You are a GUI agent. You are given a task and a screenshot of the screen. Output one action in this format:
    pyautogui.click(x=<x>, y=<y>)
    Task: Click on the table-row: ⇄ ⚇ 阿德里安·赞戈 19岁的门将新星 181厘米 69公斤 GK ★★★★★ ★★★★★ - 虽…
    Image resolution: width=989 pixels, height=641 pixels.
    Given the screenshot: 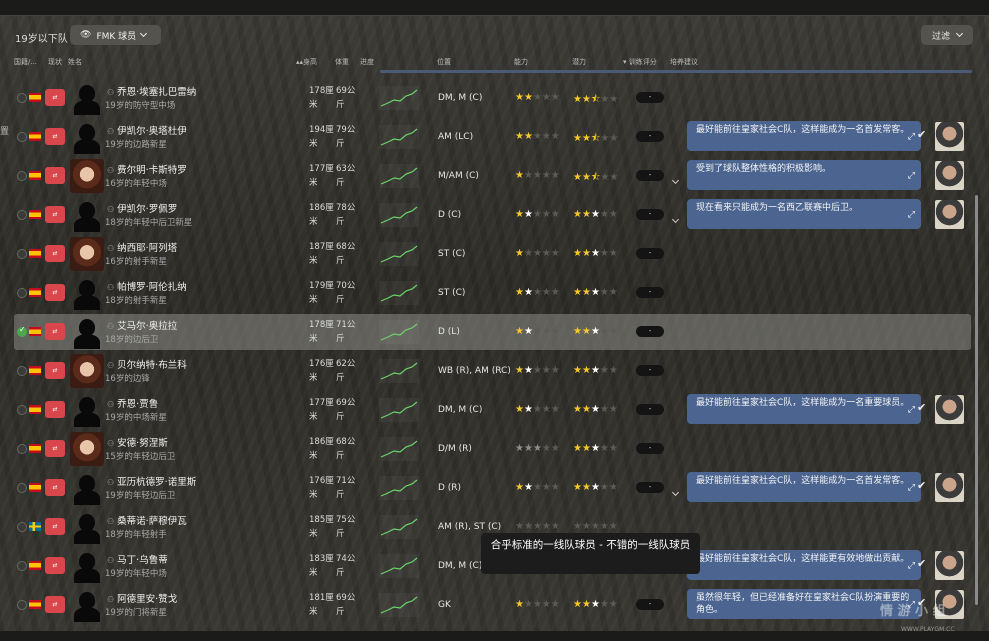 What is the action you would take?
    pyautogui.click(x=492, y=605)
    